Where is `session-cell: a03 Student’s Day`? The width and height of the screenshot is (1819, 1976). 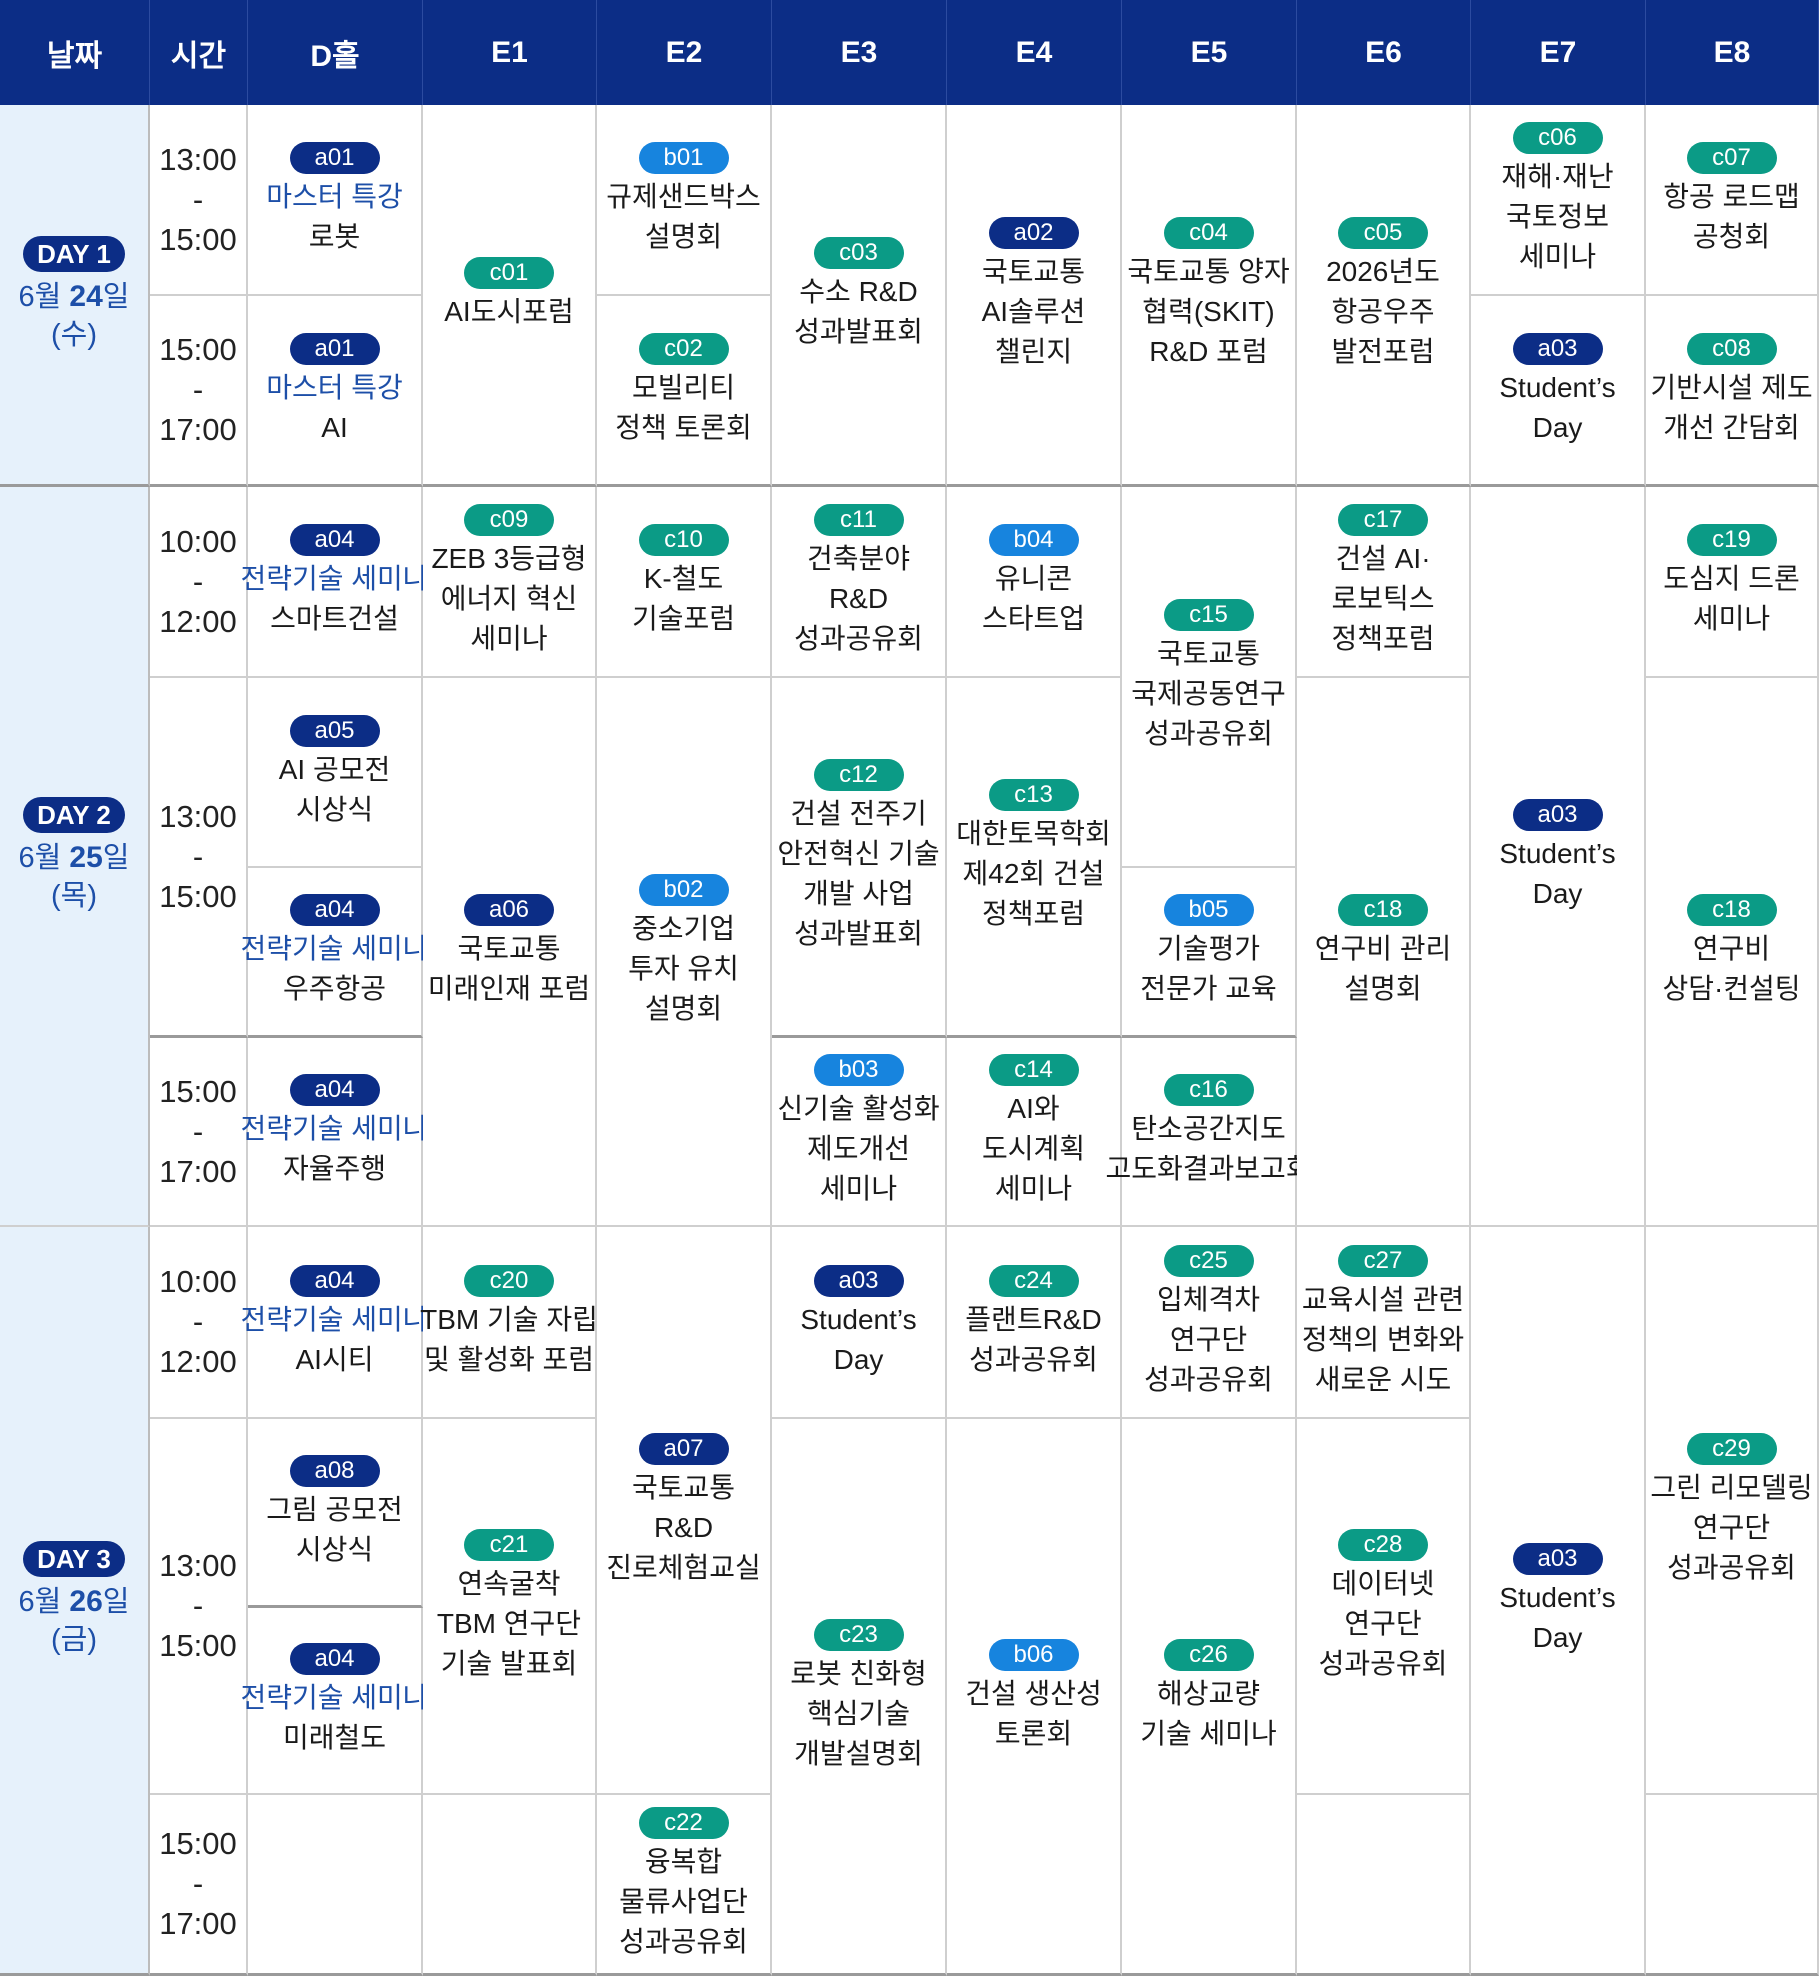 session-cell: a03 Student’s Day is located at coordinates (859, 1323).